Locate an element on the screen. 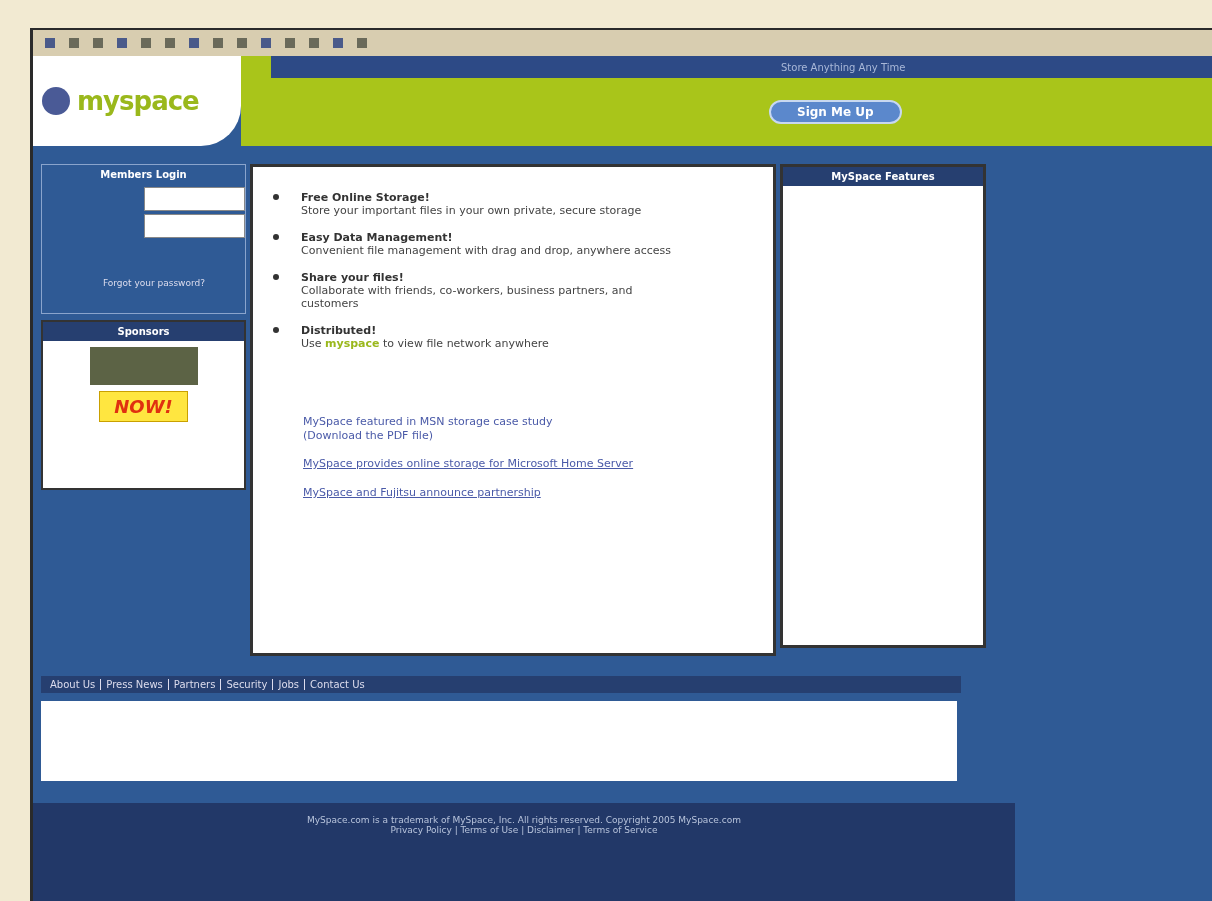 The height and width of the screenshot is (901, 1212). globe-icon is located at coordinates (56, 101).